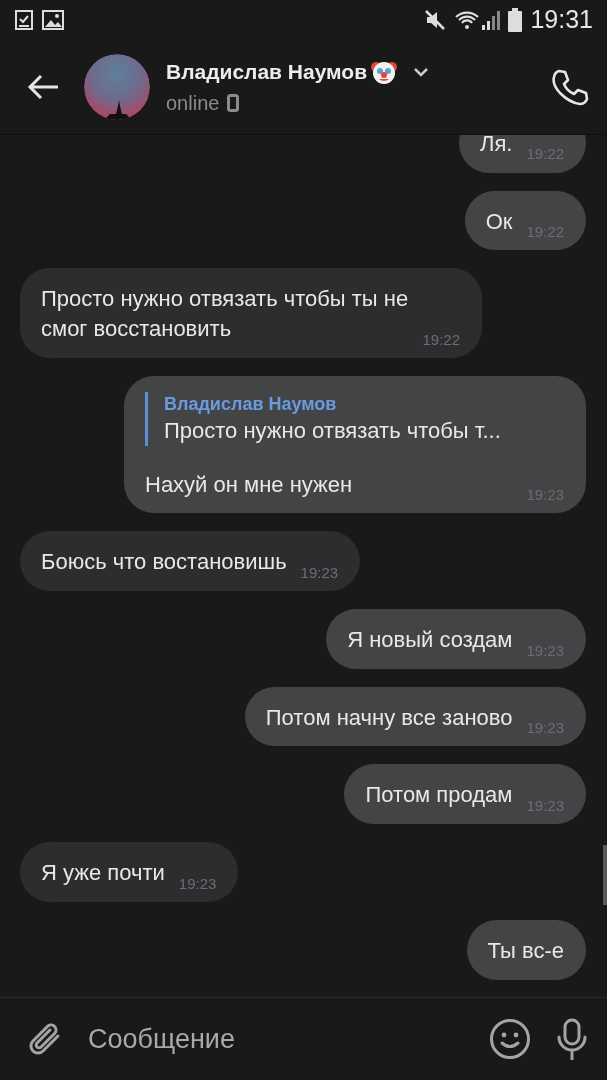  What do you see at coordinates (225, 314) in the screenshot?
I see `message-text: Просто нужно отвязать чтобы ты не смог восстановить` at bounding box center [225, 314].